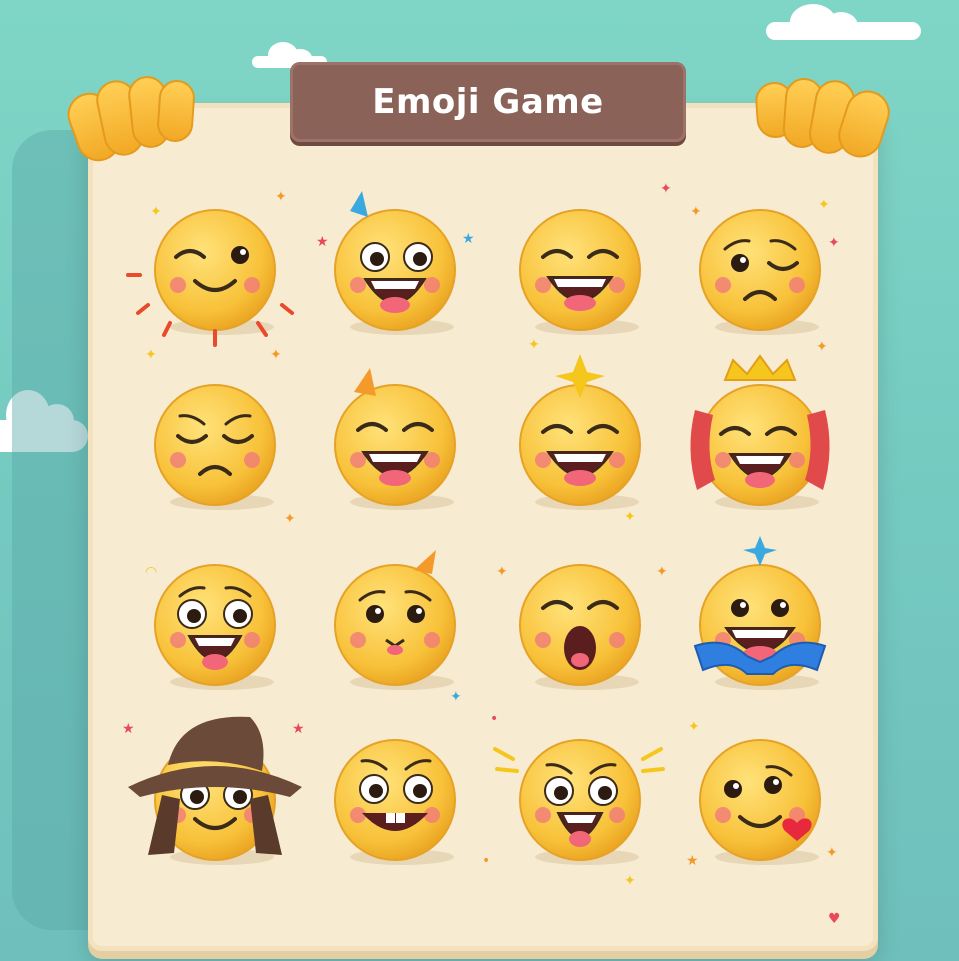 Image resolution: width=959 pixels, height=961 pixels. What do you see at coordinates (580, 432) in the screenshot?
I see `laughing-star-face-icon` at bounding box center [580, 432].